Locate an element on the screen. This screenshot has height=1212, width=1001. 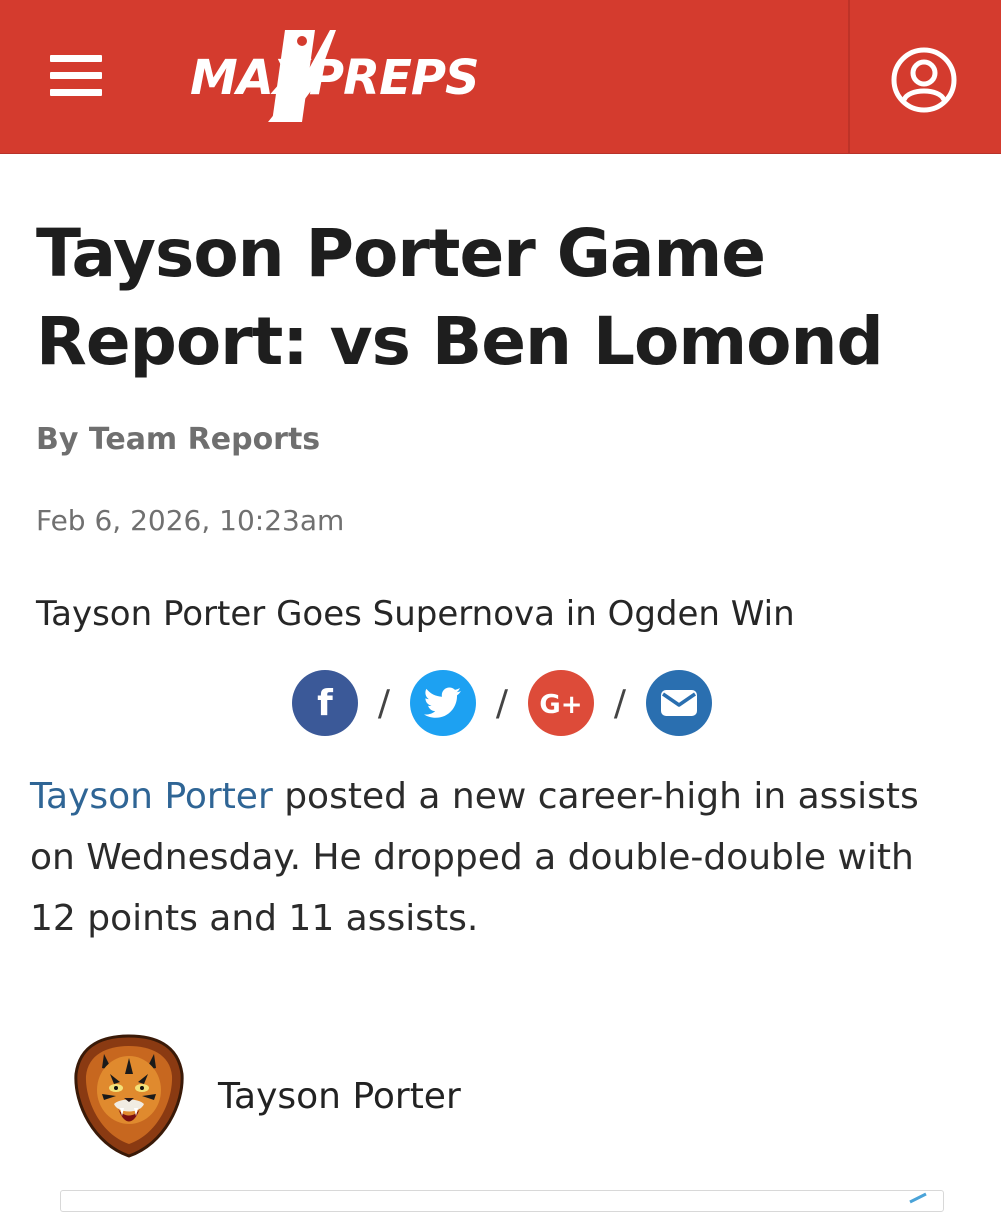
envelope-icon is located at coordinates (679, 703).